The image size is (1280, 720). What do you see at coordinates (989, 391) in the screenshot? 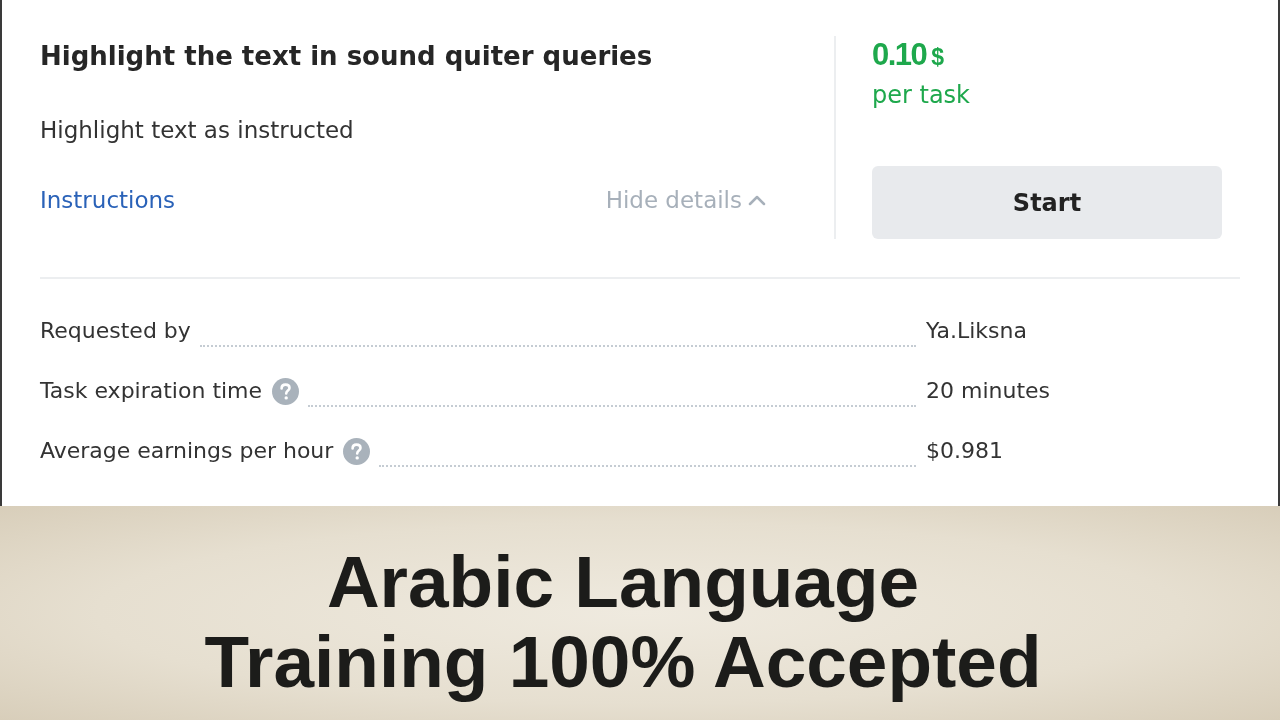
I see `detail-value: 20 minutes` at bounding box center [989, 391].